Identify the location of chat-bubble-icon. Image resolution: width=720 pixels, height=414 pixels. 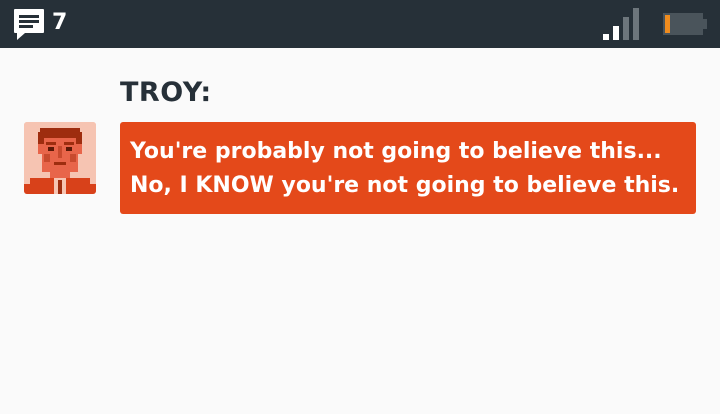
(29, 24).